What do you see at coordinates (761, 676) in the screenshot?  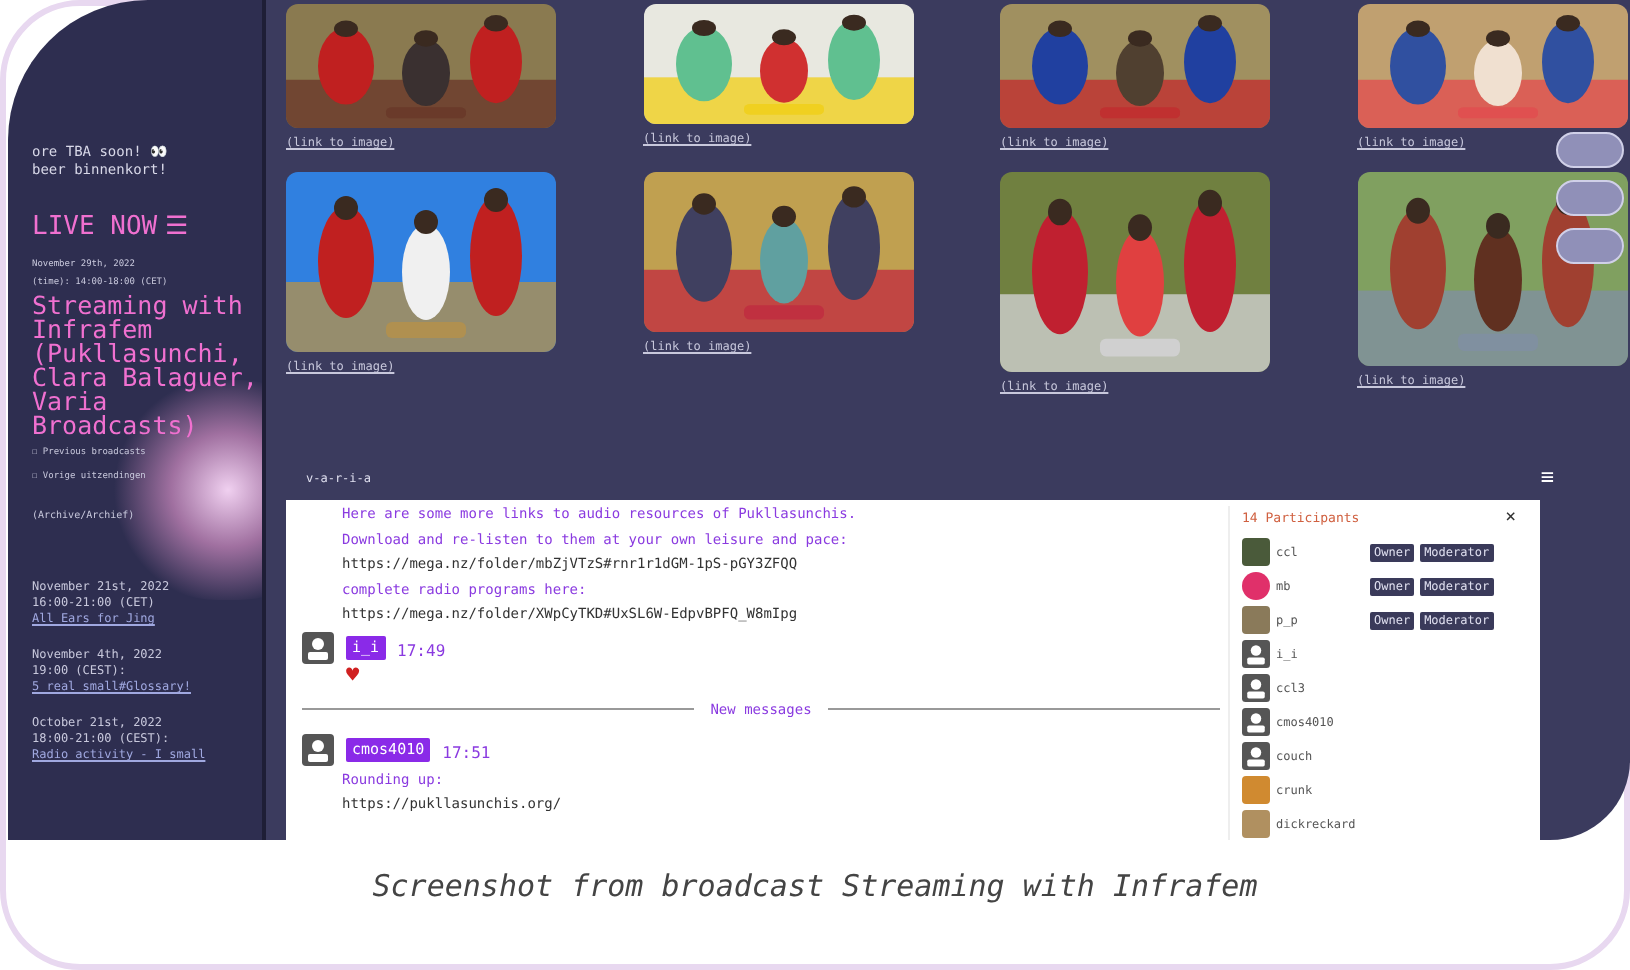 I see `heart-reaction: ♥` at bounding box center [761, 676].